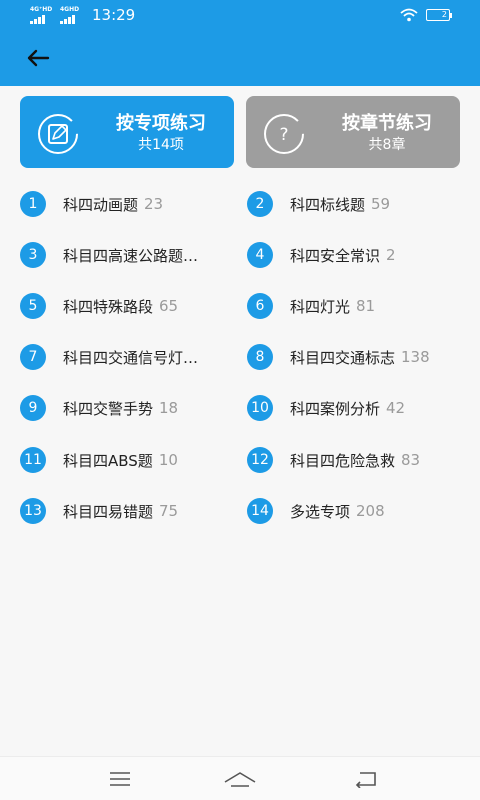 The width and height of the screenshot is (480, 800). What do you see at coordinates (33, 408) in the screenshot?
I see `topic-number: 9` at bounding box center [33, 408].